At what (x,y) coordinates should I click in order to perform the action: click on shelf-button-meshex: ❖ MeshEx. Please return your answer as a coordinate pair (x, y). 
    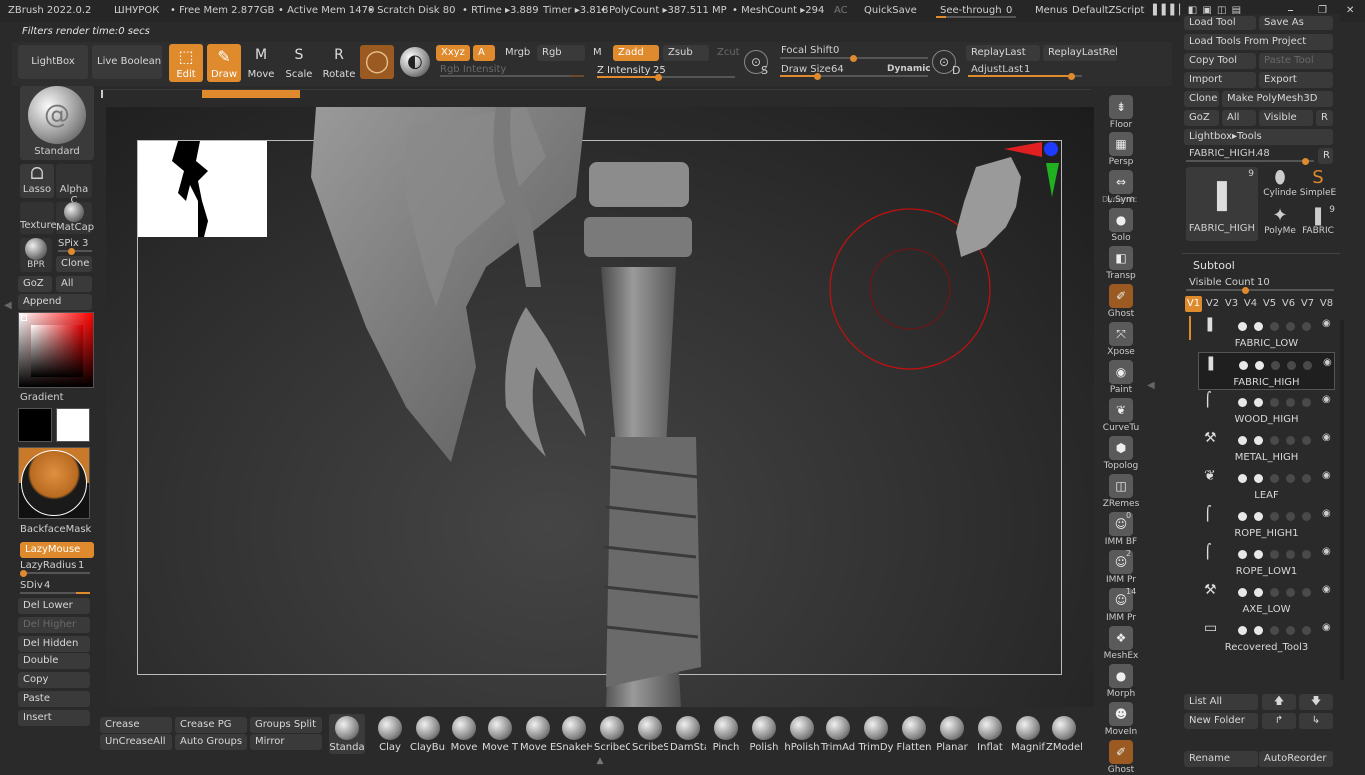
    Looking at the image, I should click on (1121, 643).